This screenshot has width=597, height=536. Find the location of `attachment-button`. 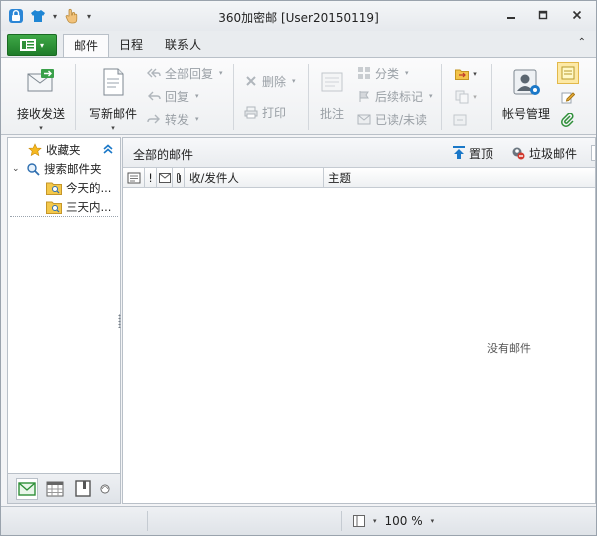

attachment-button is located at coordinates (568, 120).